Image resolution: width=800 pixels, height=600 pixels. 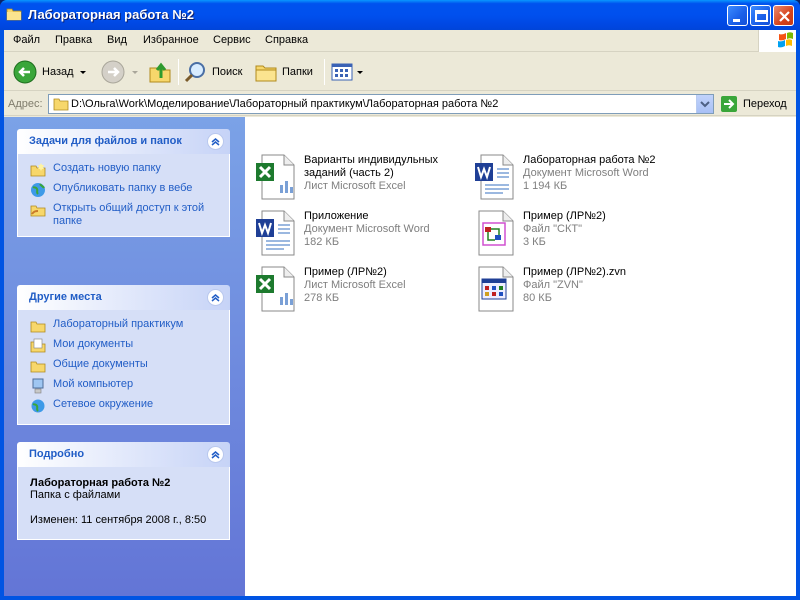 What do you see at coordinates (785, 40) in the screenshot?
I see `windows-flag-icon` at bounding box center [785, 40].